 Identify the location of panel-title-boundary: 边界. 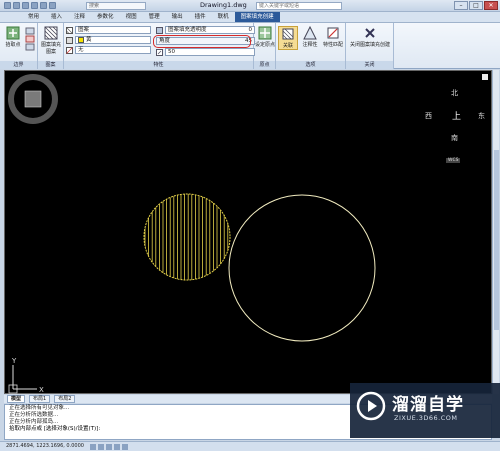
(18, 65).